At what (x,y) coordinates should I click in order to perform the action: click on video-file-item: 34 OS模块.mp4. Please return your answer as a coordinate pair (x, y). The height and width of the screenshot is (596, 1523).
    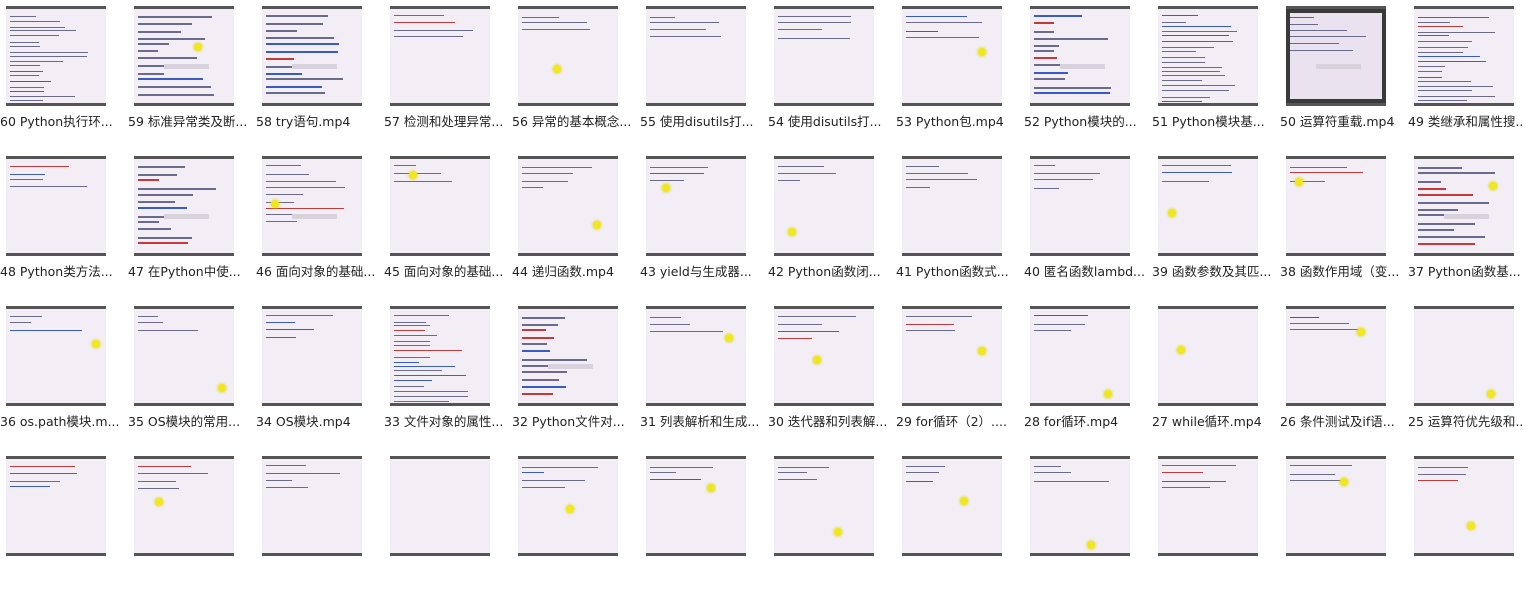
    Looking at the image, I should click on (320, 376).